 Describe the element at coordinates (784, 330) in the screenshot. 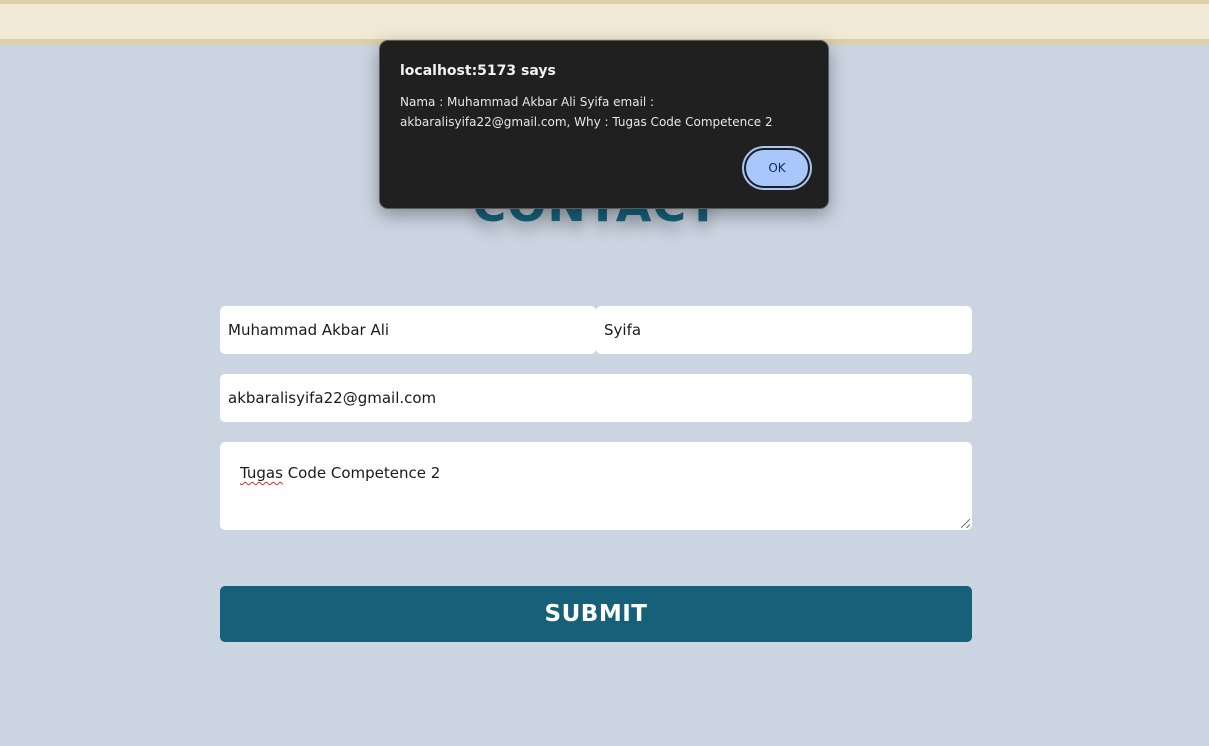

I see `last-name-input` at that location.